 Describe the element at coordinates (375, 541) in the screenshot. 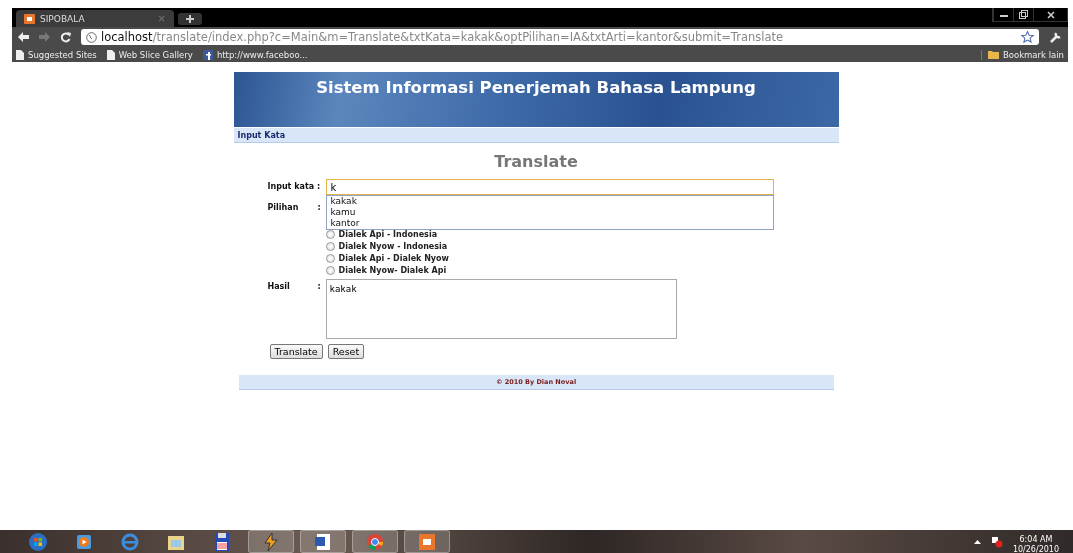

I see `chrome-icon` at that location.